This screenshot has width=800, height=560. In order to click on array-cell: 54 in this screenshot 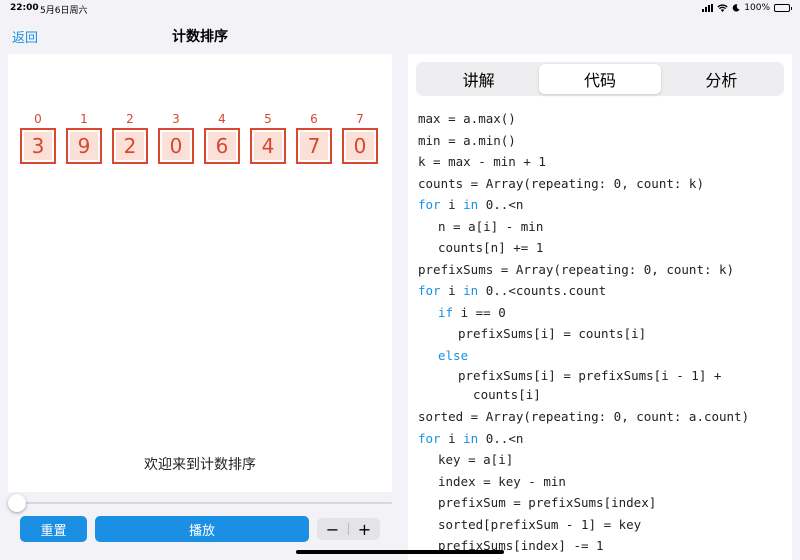, I will do `click(268, 137)`.